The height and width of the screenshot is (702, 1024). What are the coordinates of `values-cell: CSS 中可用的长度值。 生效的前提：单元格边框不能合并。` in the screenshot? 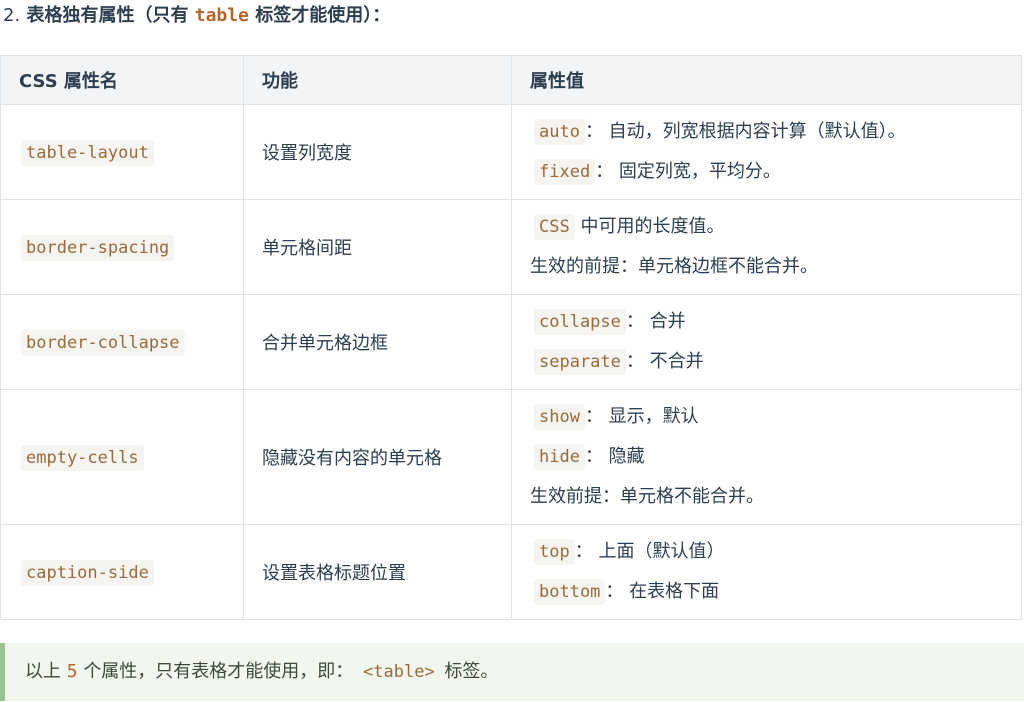 It's located at (766, 247).